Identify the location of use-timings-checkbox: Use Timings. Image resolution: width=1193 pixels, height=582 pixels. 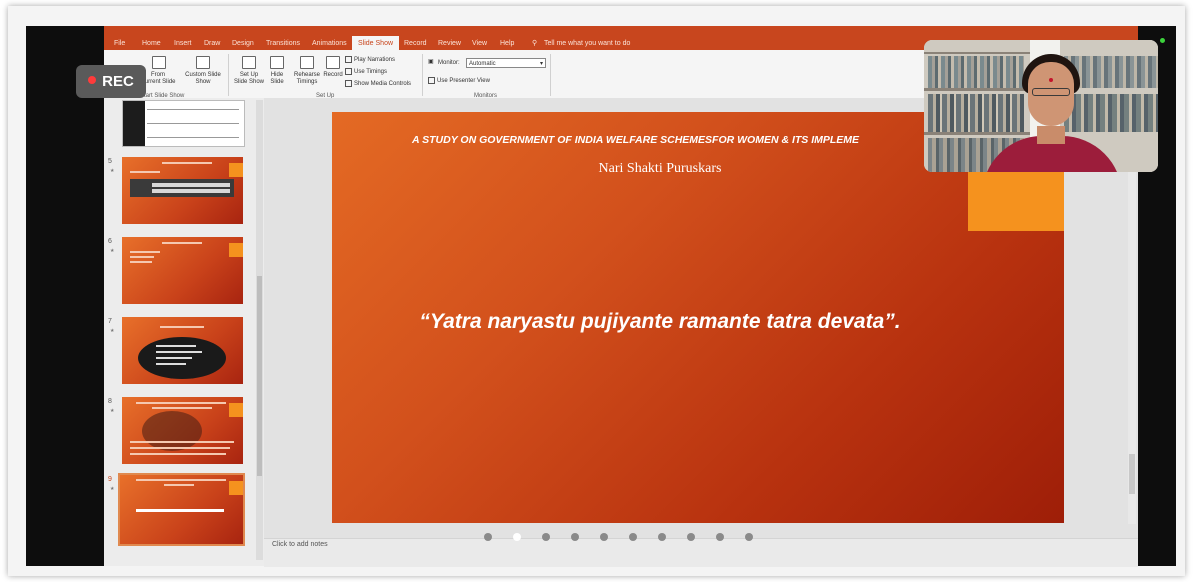
(366, 72).